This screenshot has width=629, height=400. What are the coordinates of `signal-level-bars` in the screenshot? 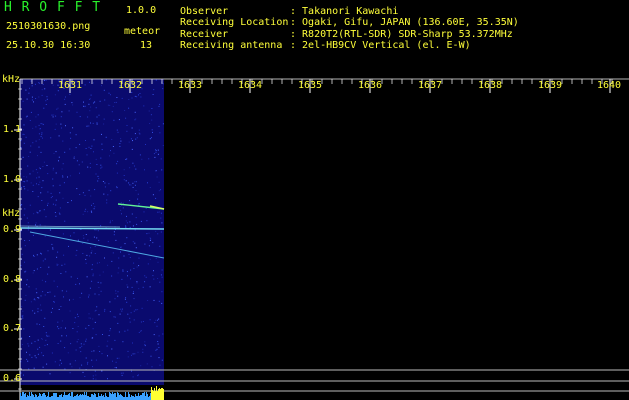 It's located at (92, 393).